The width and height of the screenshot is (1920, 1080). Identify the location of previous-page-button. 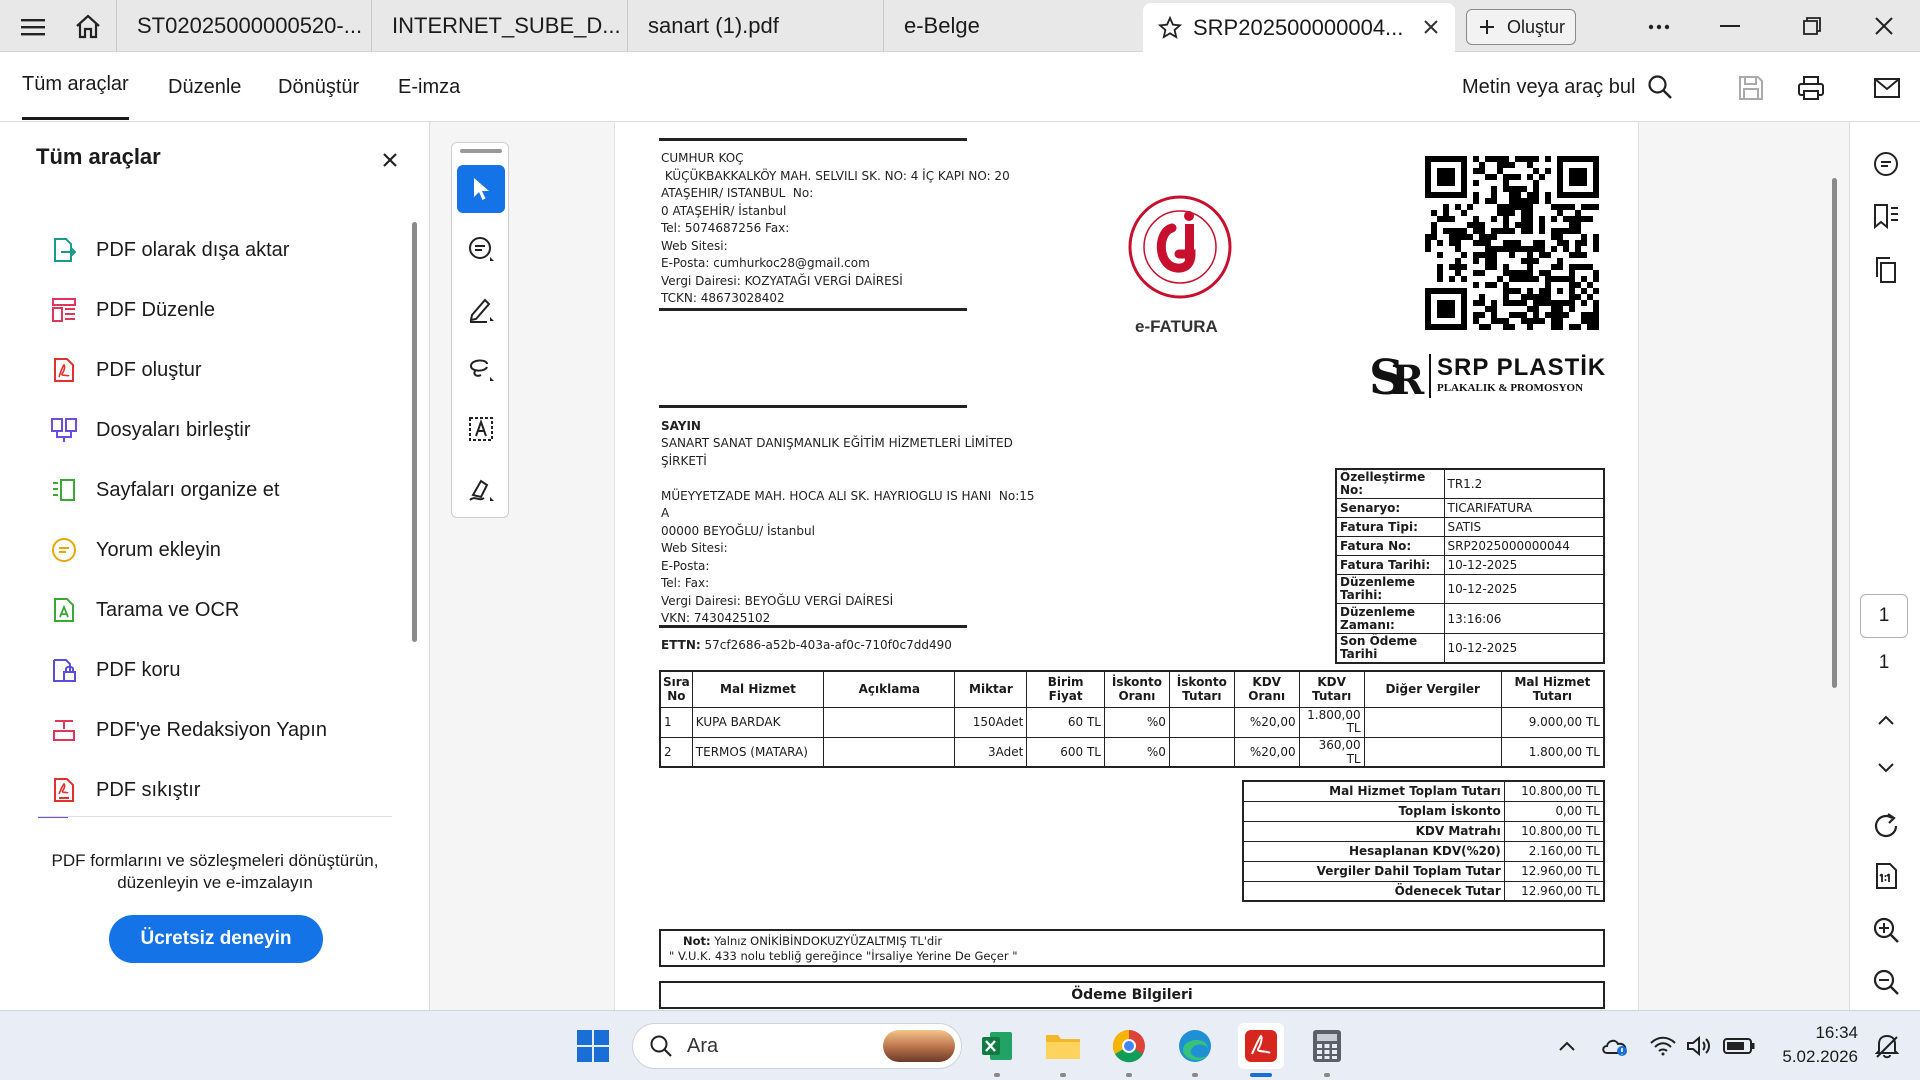
(1886, 720).